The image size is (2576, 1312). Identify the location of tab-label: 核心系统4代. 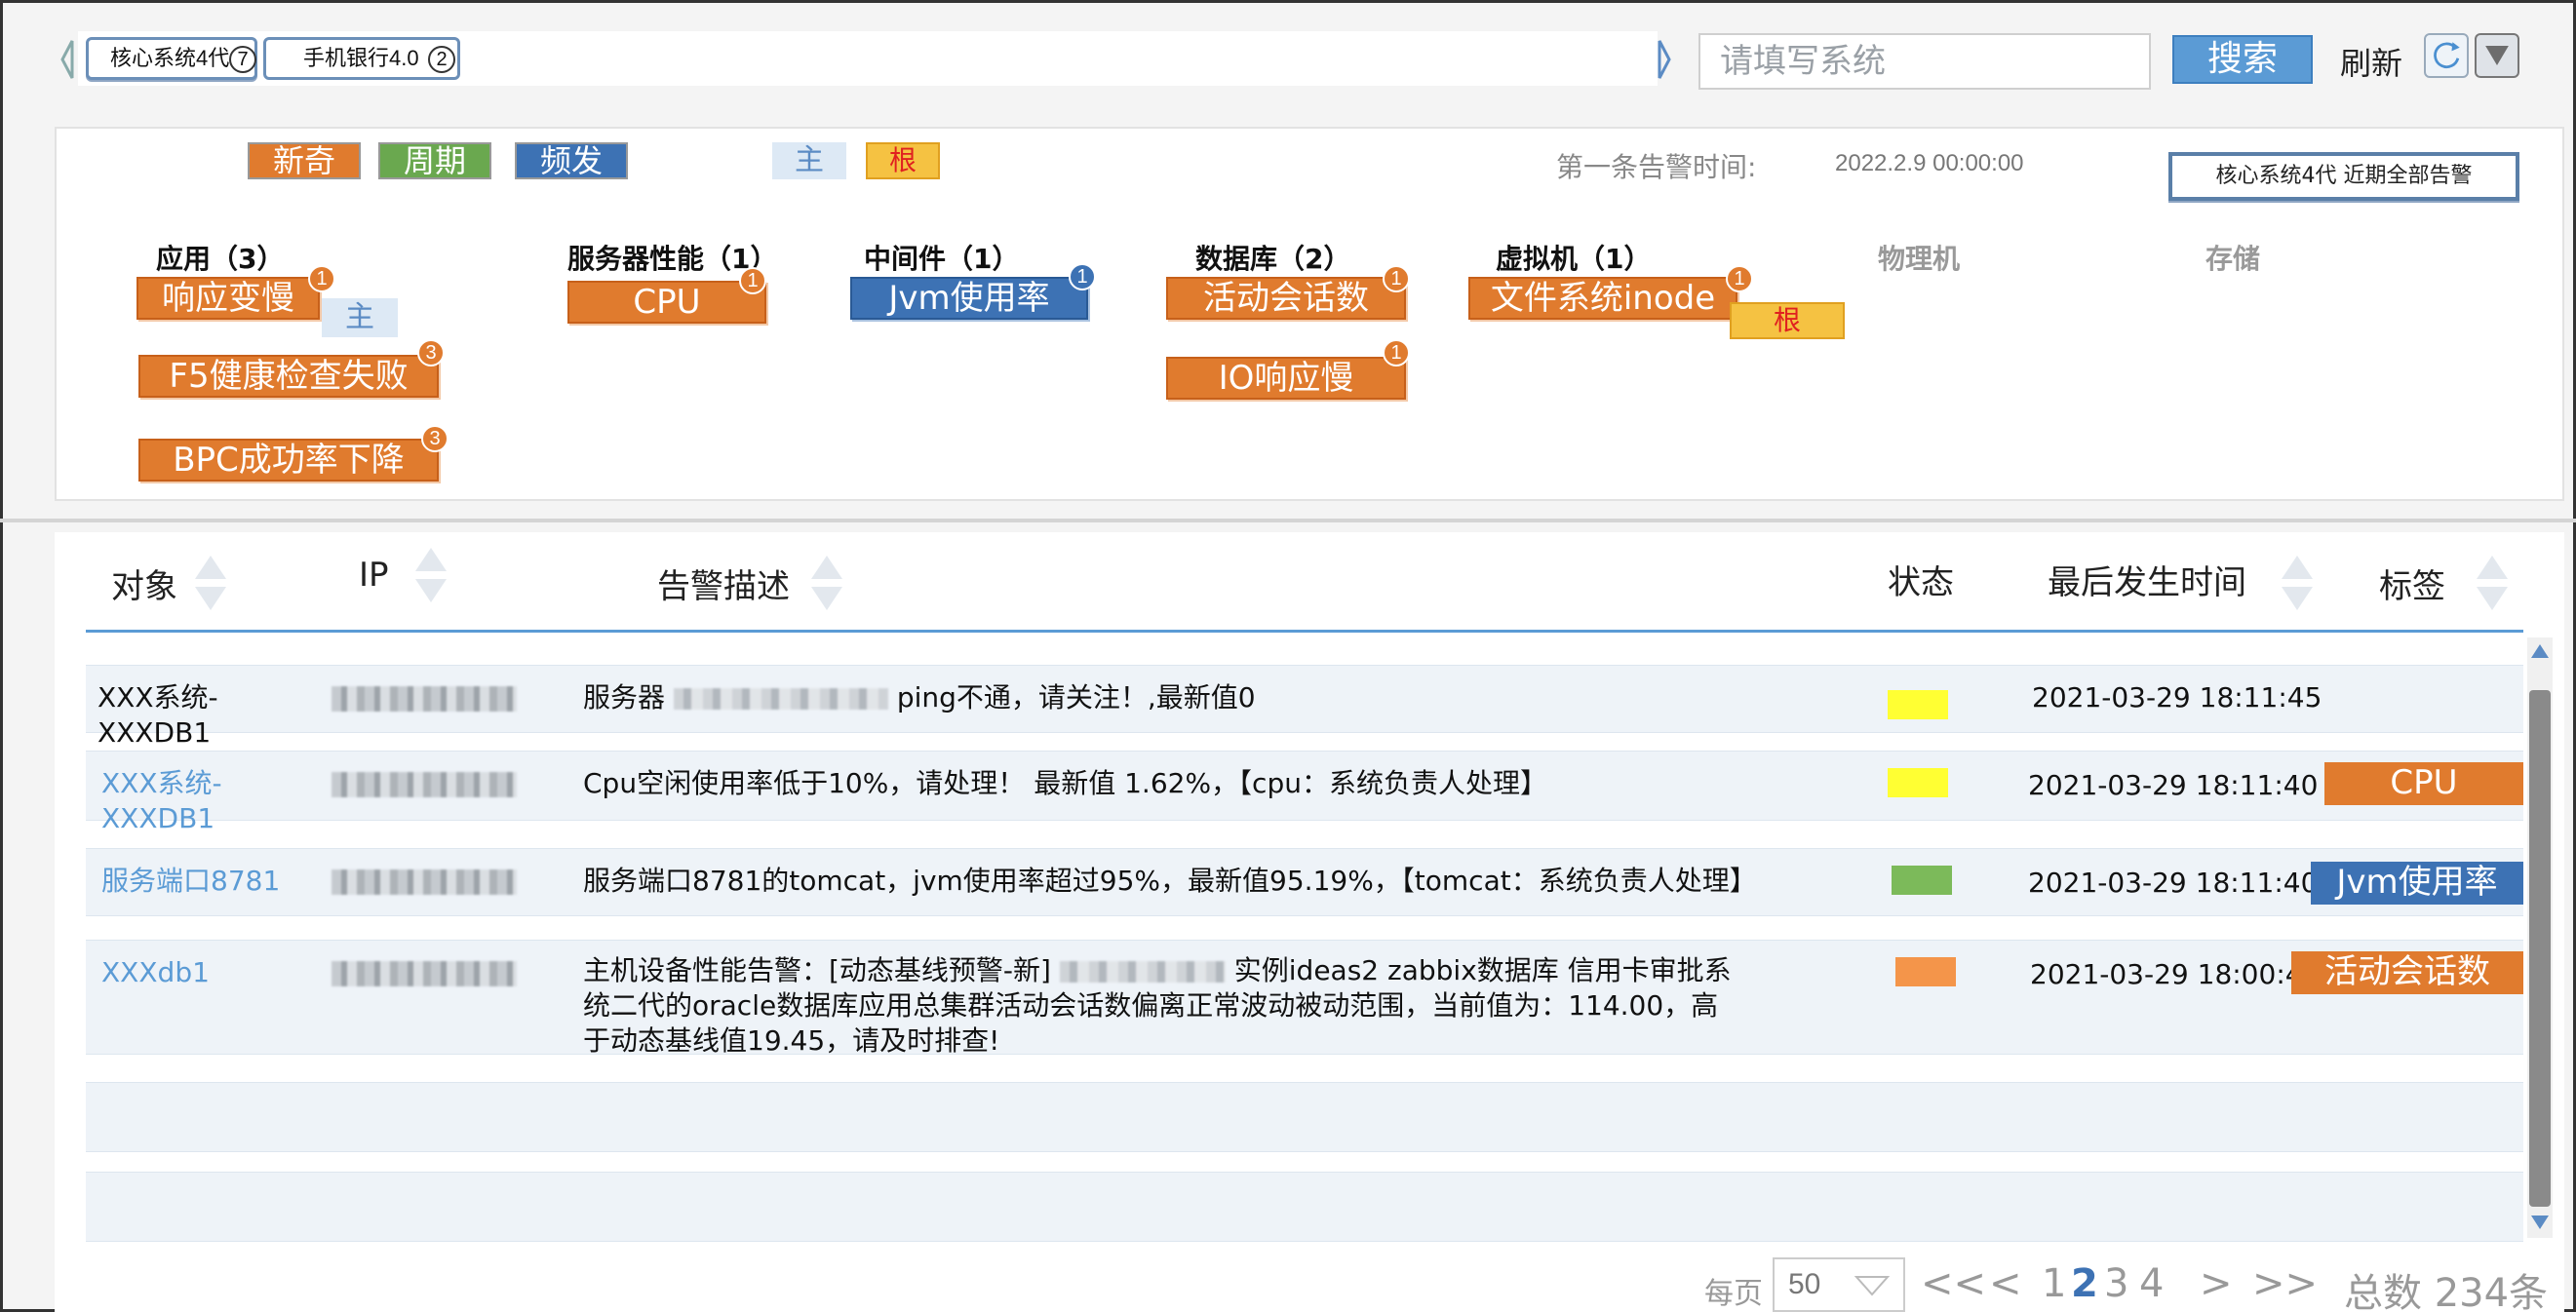
(170, 58).